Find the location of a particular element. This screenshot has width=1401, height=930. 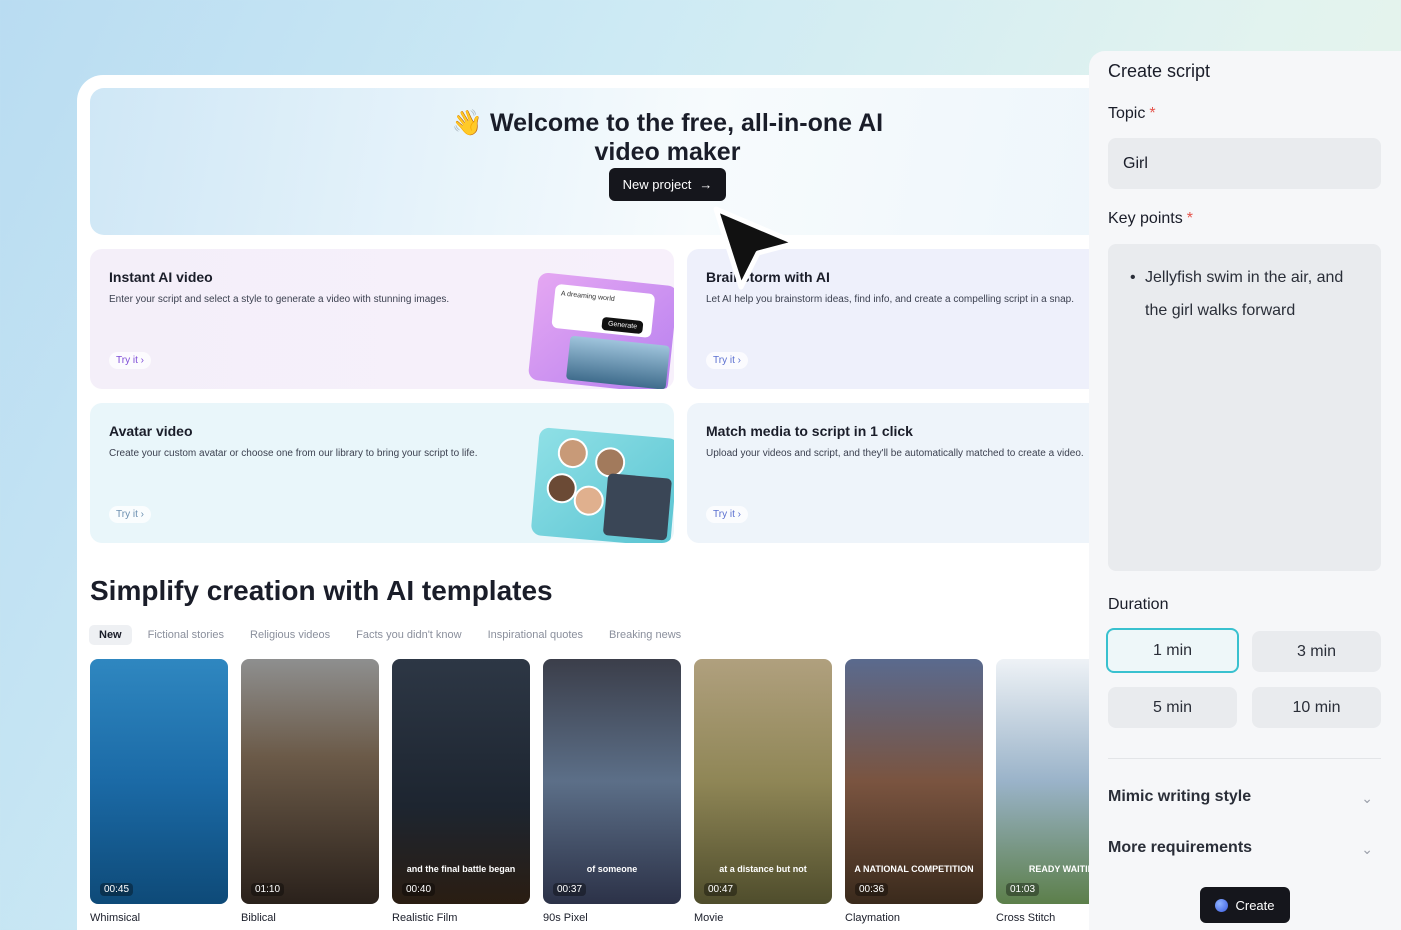

topic-input is located at coordinates (1244, 163).